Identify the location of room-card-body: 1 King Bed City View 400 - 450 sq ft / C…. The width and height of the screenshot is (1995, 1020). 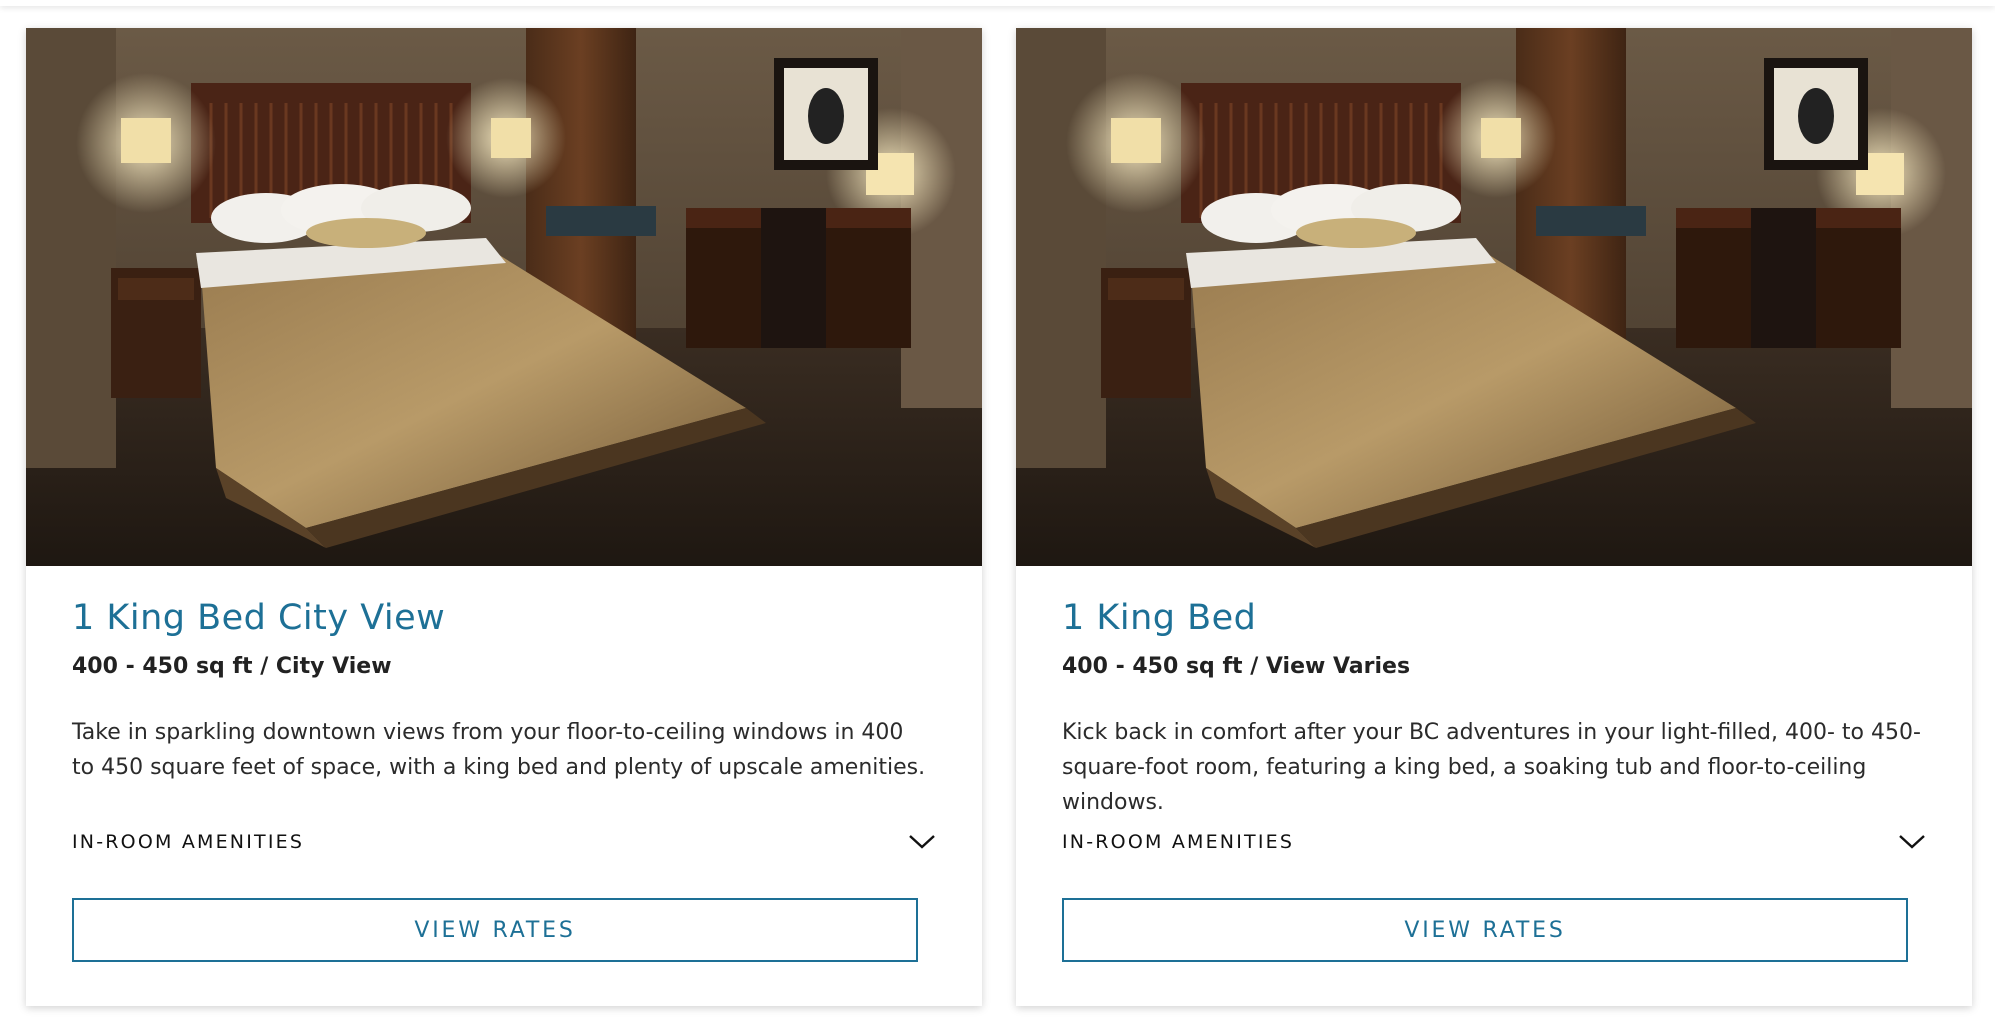
(504, 675).